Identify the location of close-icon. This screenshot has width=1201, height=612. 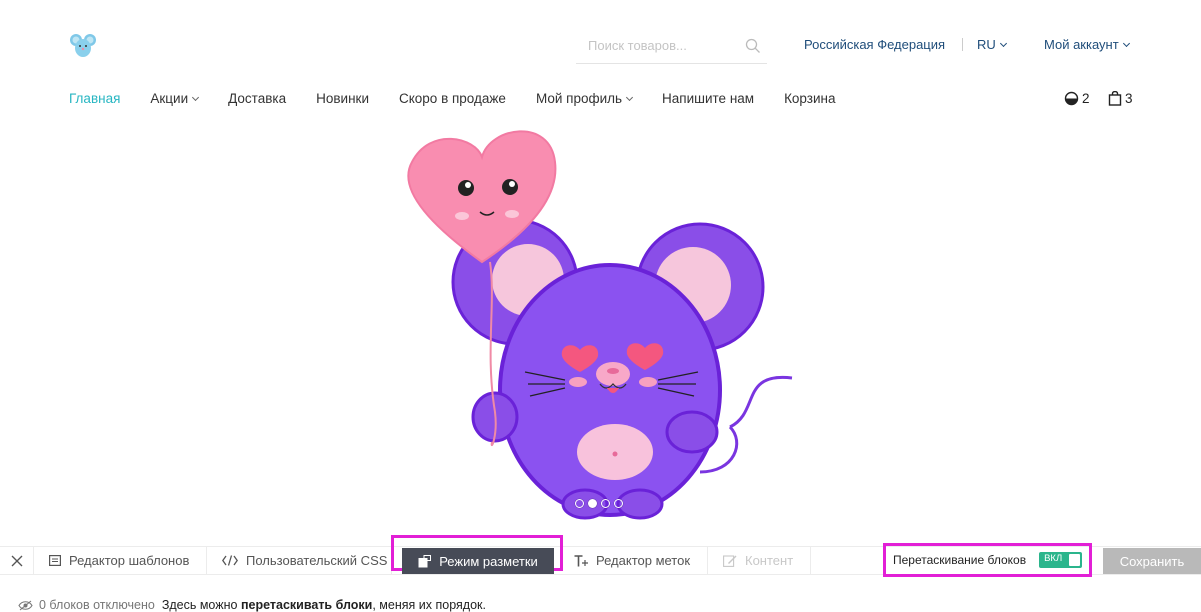
(16, 560).